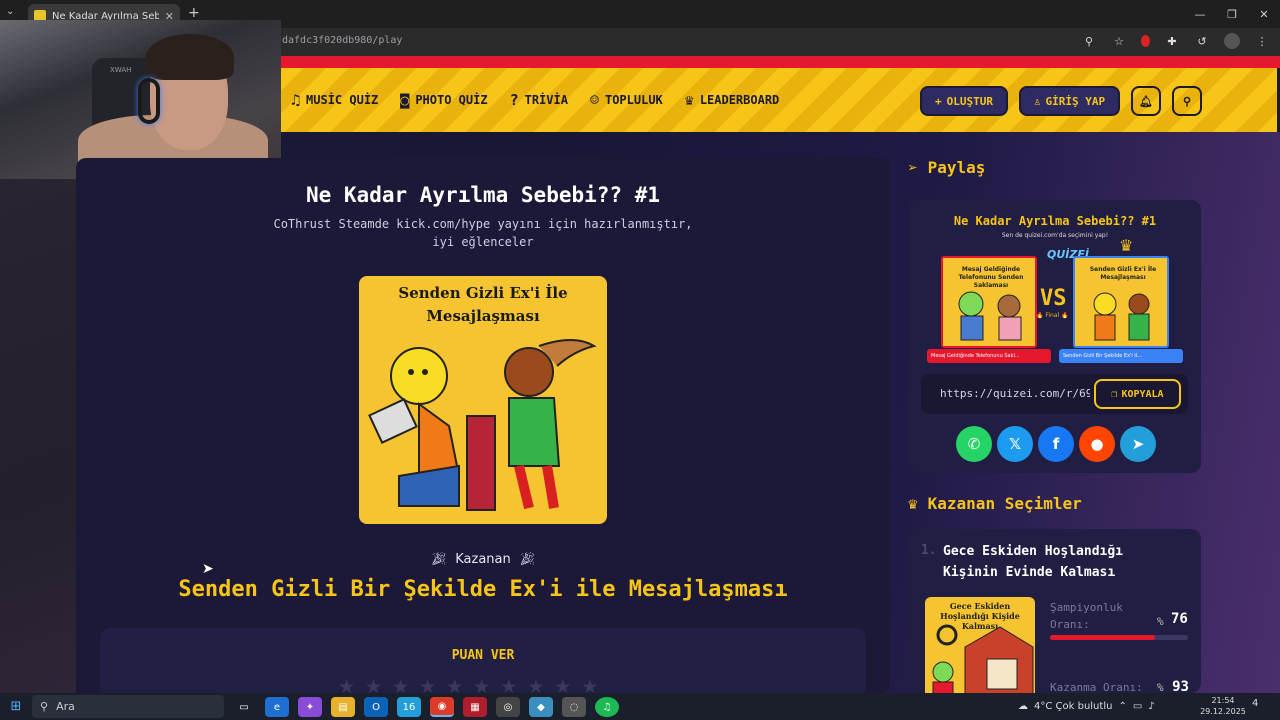 The image size is (1280, 720). What do you see at coordinates (65, 706) in the screenshot?
I see `taskbar-search-placeholder: Ara` at bounding box center [65, 706].